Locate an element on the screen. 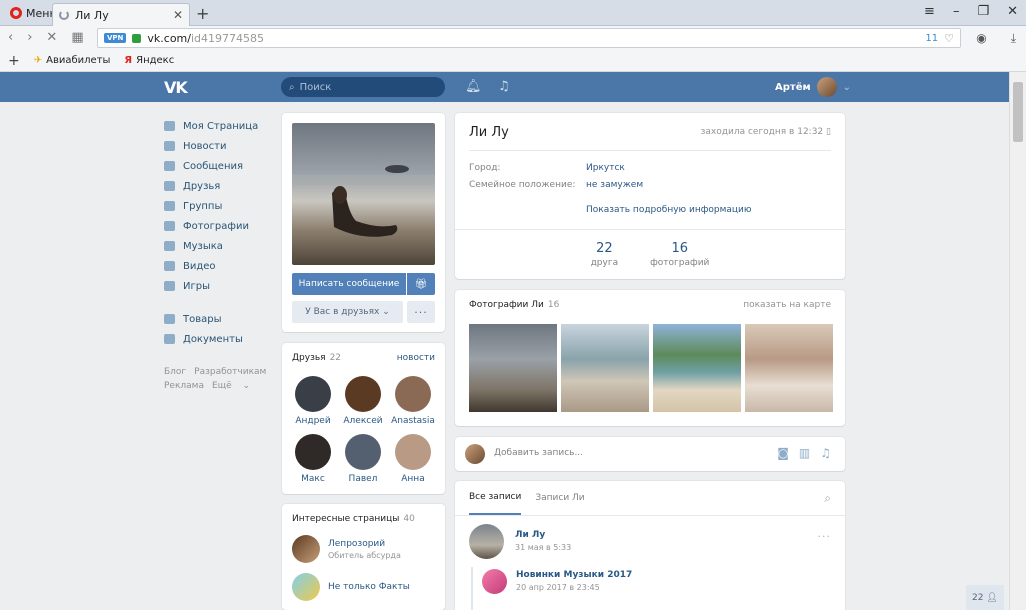 This screenshot has width=1026, height=610. nav-separator is located at coordinates (219, 302).